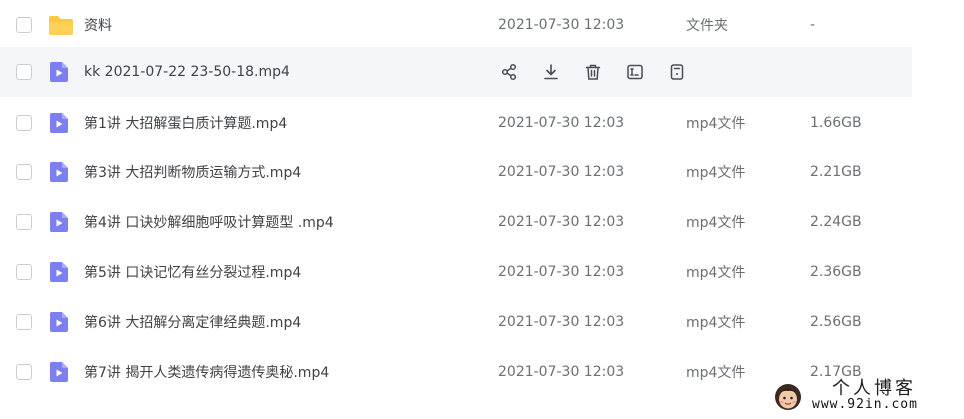 The image size is (964, 419). Describe the element at coordinates (836, 272) in the screenshot. I see `file-size: 2.36GB` at that location.